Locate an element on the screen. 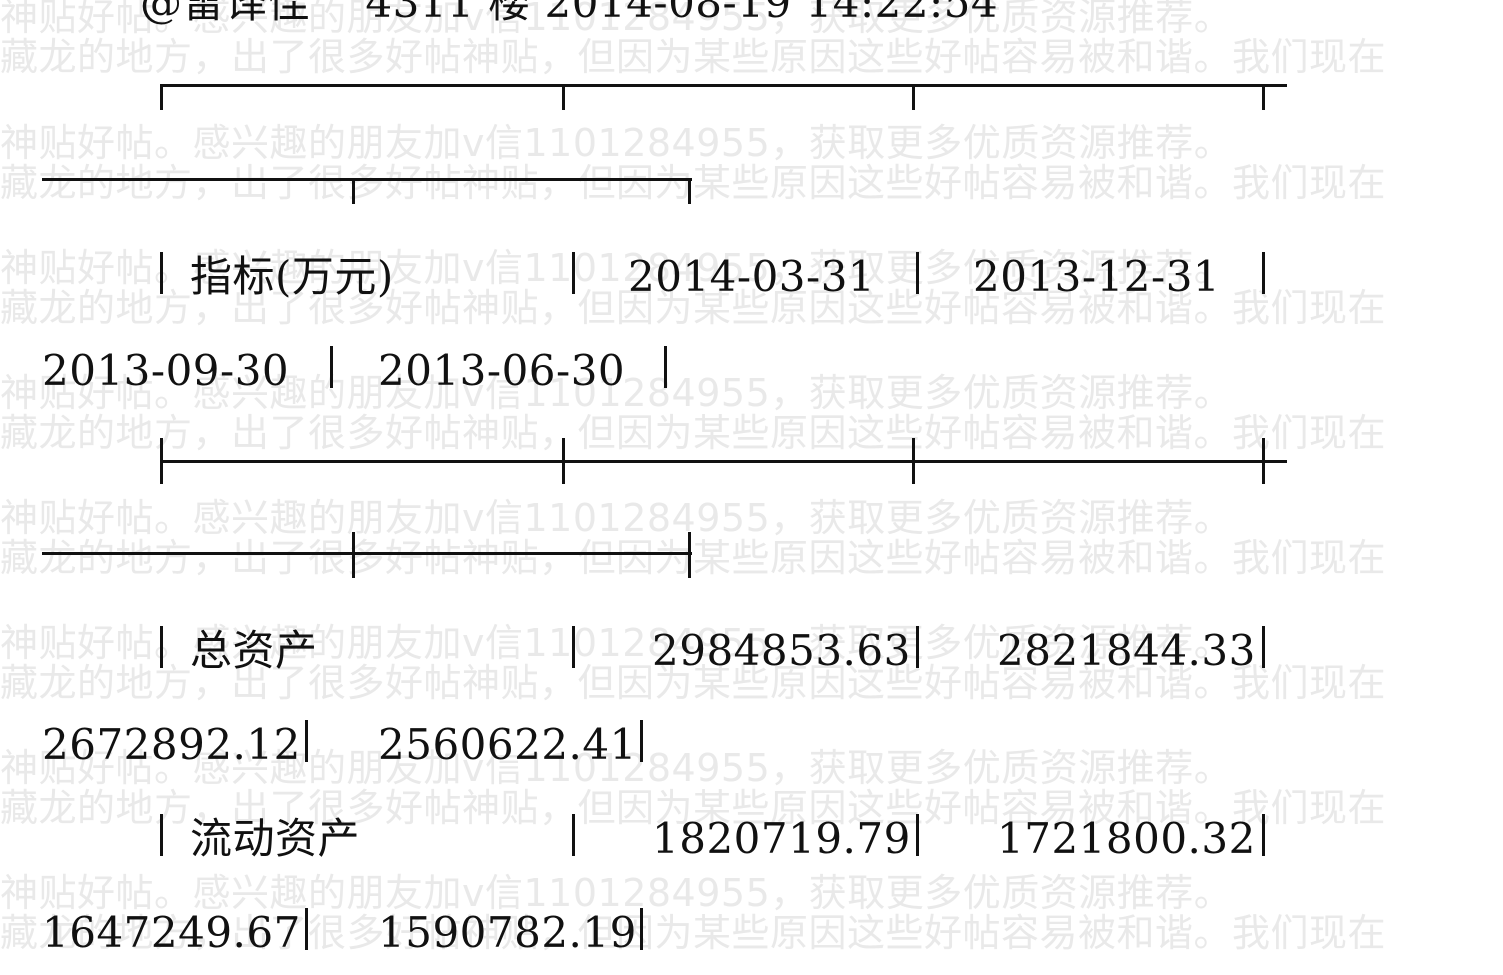 The height and width of the screenshot is (975, 1503). cell-value: 1647249.67 is located at coordinates (171, 932).